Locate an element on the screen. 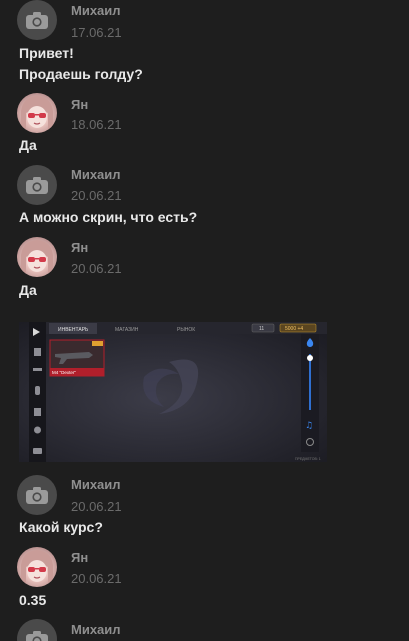 This screenshot has width=409, height=641. message-date: 17.06.21 is located at coordinates (96, 32).